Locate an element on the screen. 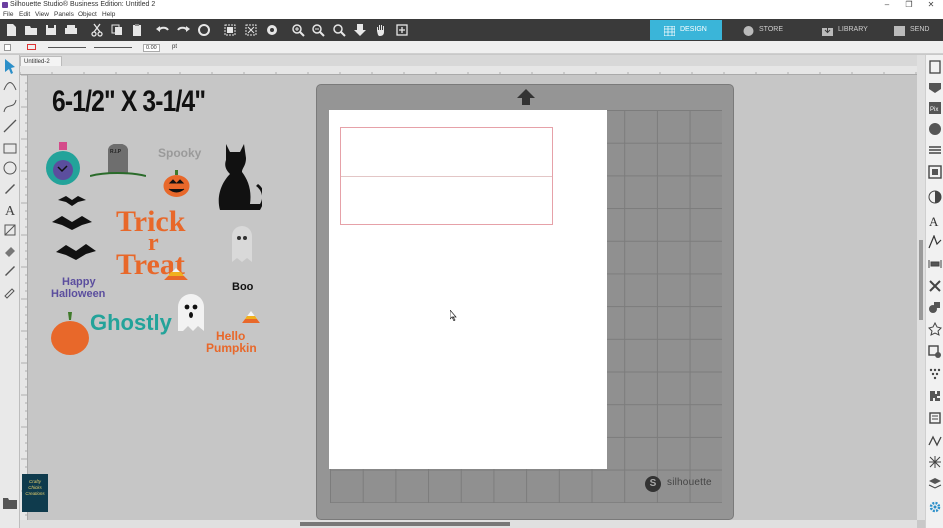  boo-text: Boo is located at coordinates (242, 287).